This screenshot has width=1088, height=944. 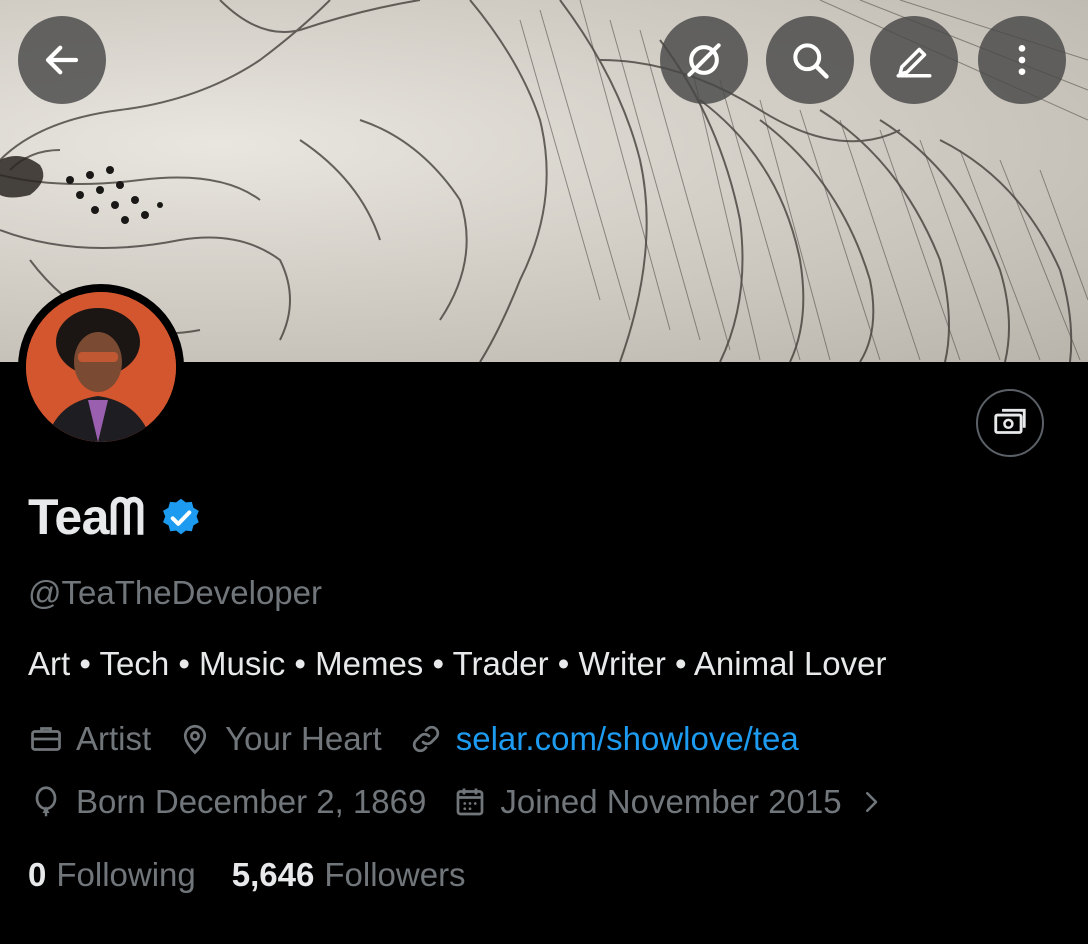 I want to click on display-name: Teaᗰ, so click(x=86, y=517).